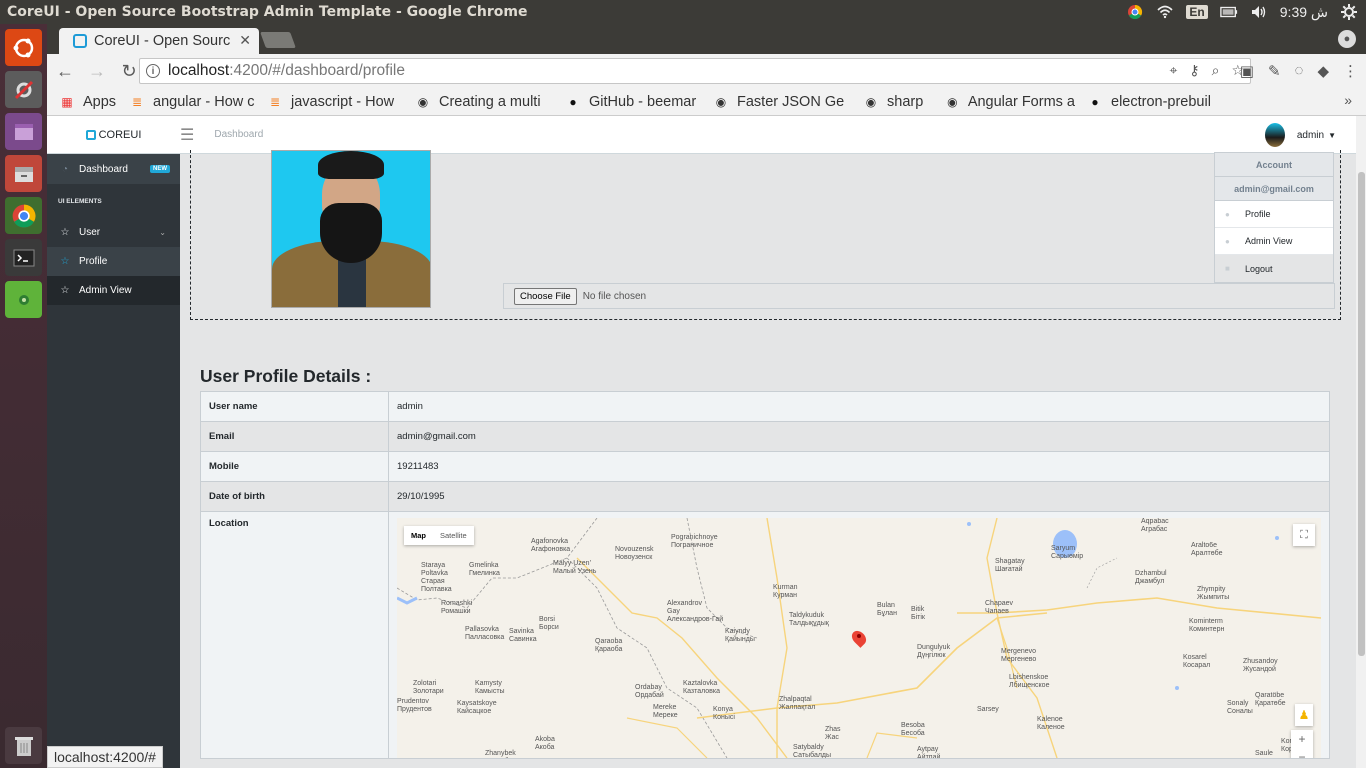 Image resolution: width=1366 pixels, height=768 pixels. I want to click on bookmark-item: ◉ Faster JSON Ge, so click(782, 102).